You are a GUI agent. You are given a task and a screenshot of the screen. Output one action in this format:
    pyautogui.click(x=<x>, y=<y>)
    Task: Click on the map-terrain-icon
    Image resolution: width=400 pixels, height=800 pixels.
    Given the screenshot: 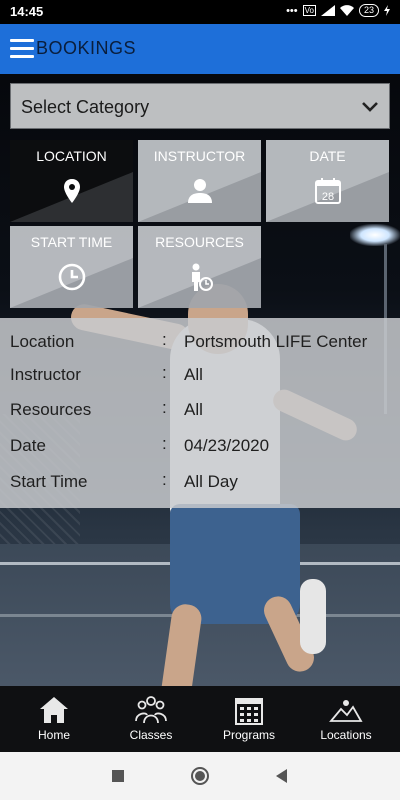 What is the action you would take?
    pyautogui.click(x=346, y=711)
    